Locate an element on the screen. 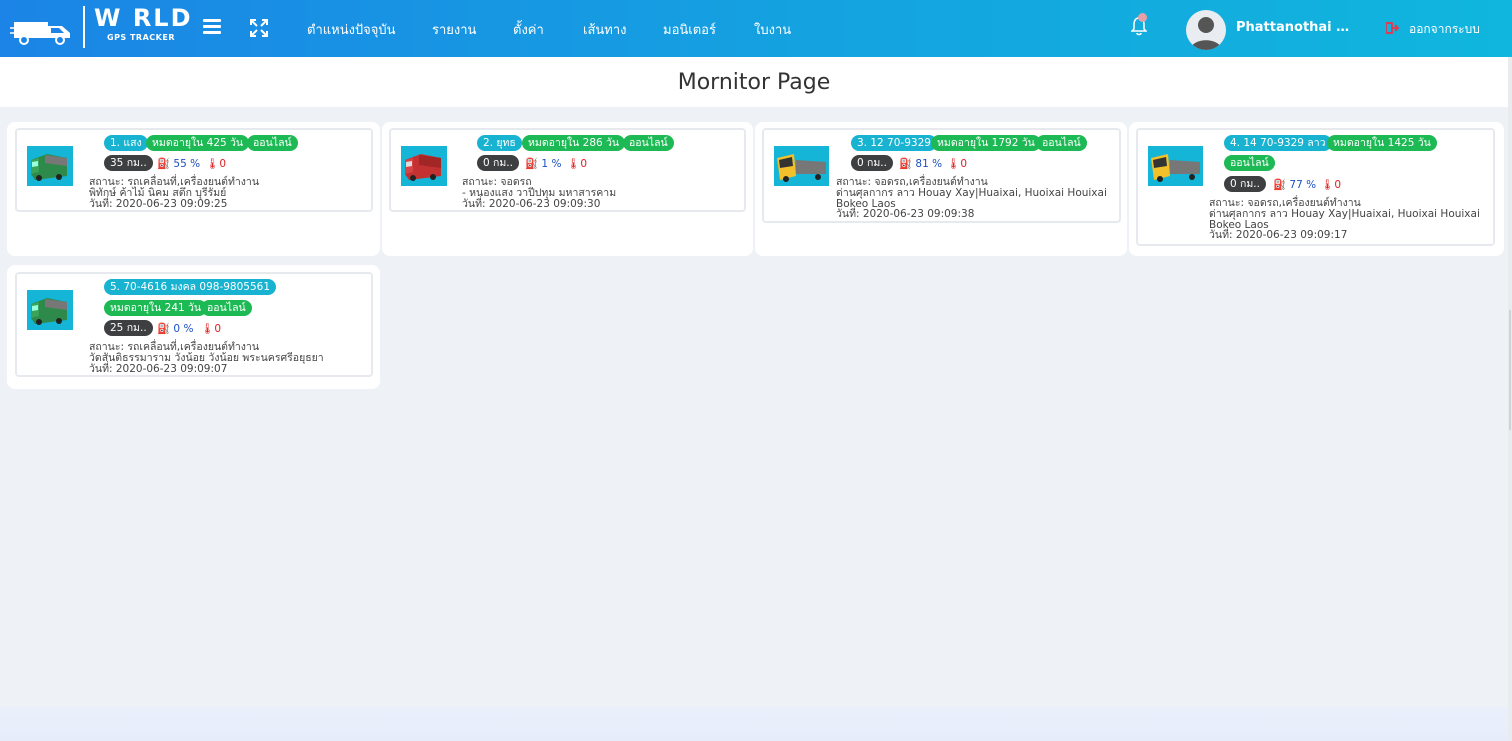 The width and height of the screenshot is (1512, 741). nav-work-order: ใบงาน is located at coordinates (772, 29).